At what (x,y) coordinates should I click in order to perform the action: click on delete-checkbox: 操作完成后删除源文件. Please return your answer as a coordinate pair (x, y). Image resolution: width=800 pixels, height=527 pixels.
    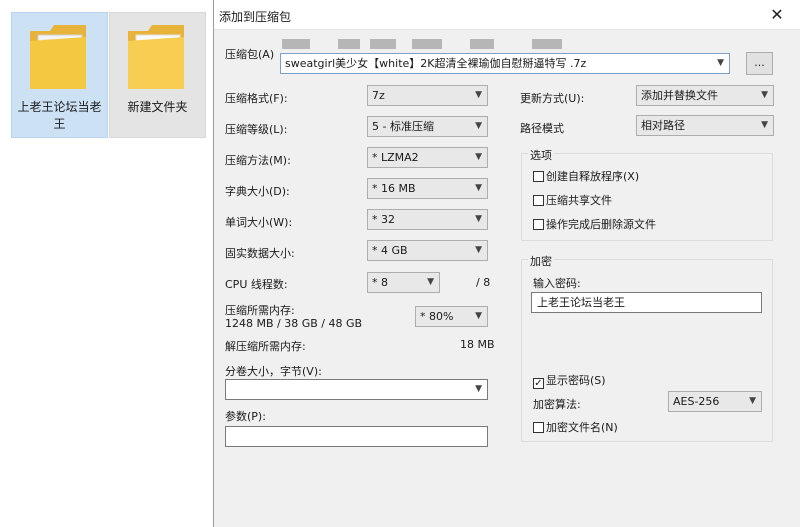
    Looking at the image, I should click on (594, 224).